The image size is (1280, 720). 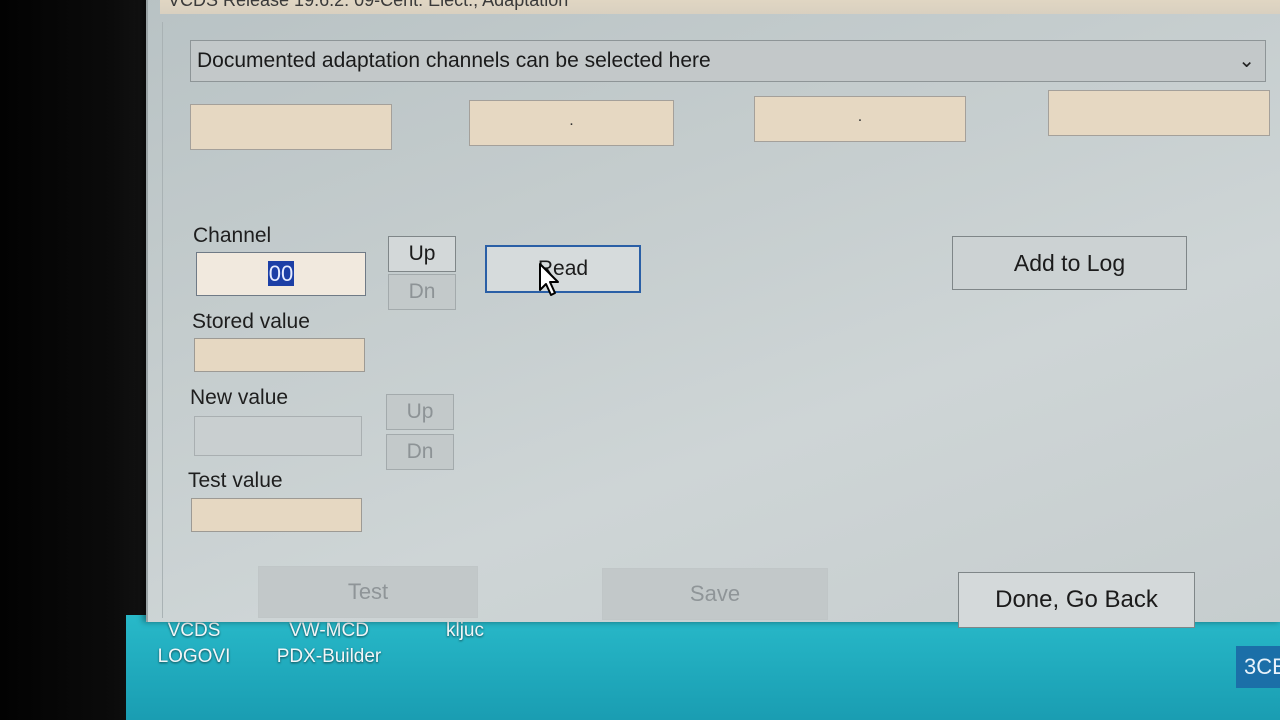 What do you see at coordinates (232, 235) in the screenshot?
I see `channel-label: Channel` at bounding box center [232, 235].